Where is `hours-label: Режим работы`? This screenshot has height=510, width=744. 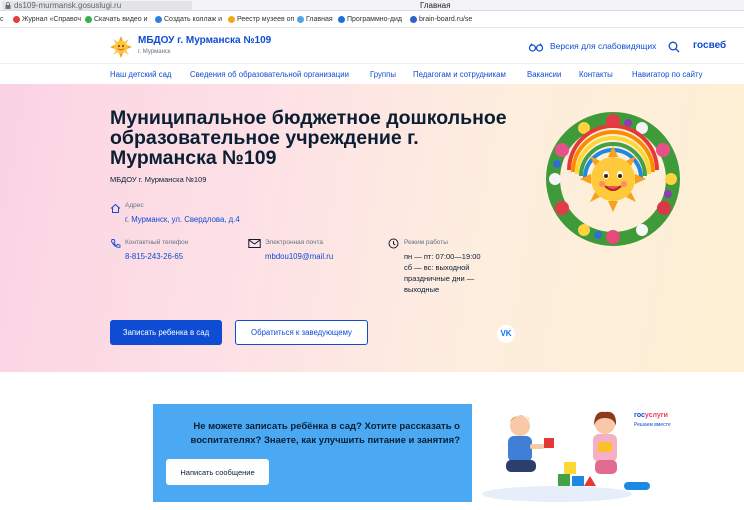 hours-label: Режим работы is located at coordinates (426, 242).